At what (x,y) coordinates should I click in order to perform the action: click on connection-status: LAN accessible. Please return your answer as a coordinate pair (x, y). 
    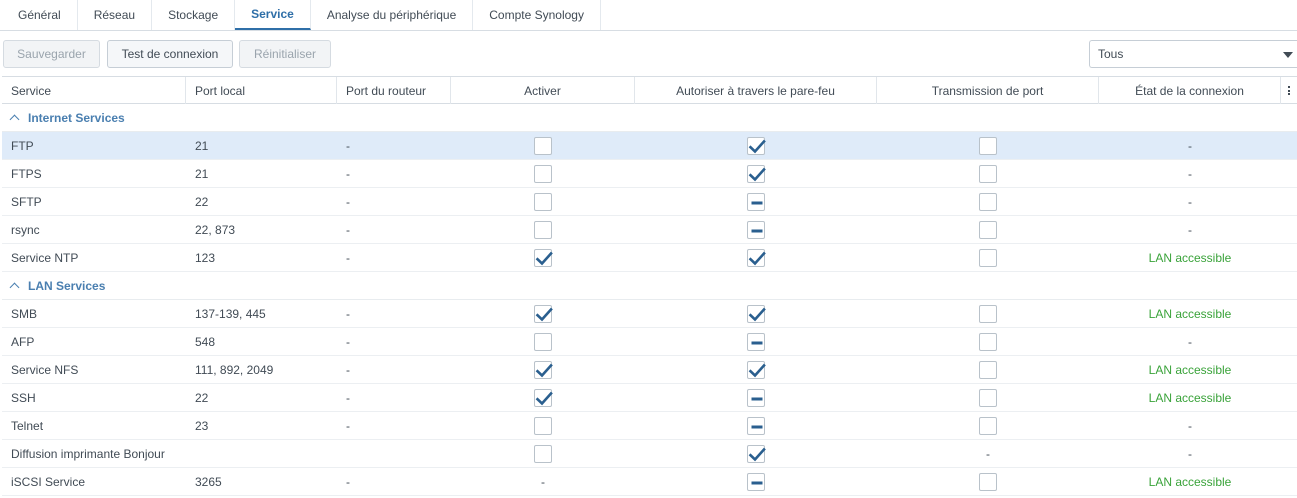
    Looking at the image, I should click on (1190, 257).